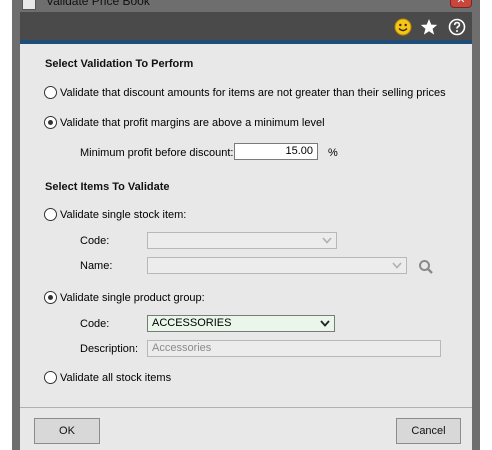 This screenshot has height=450, width=492. What do you see at coordinates (67, 431) in the screenshot?
I see `ok-button: OK` at bounding box center [67, 431].